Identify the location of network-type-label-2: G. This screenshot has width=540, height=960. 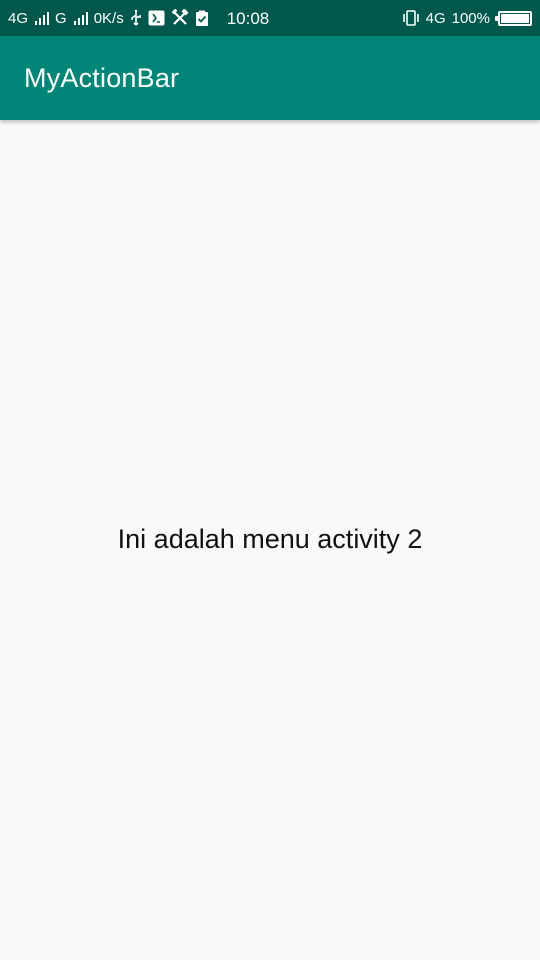
(61, 18).